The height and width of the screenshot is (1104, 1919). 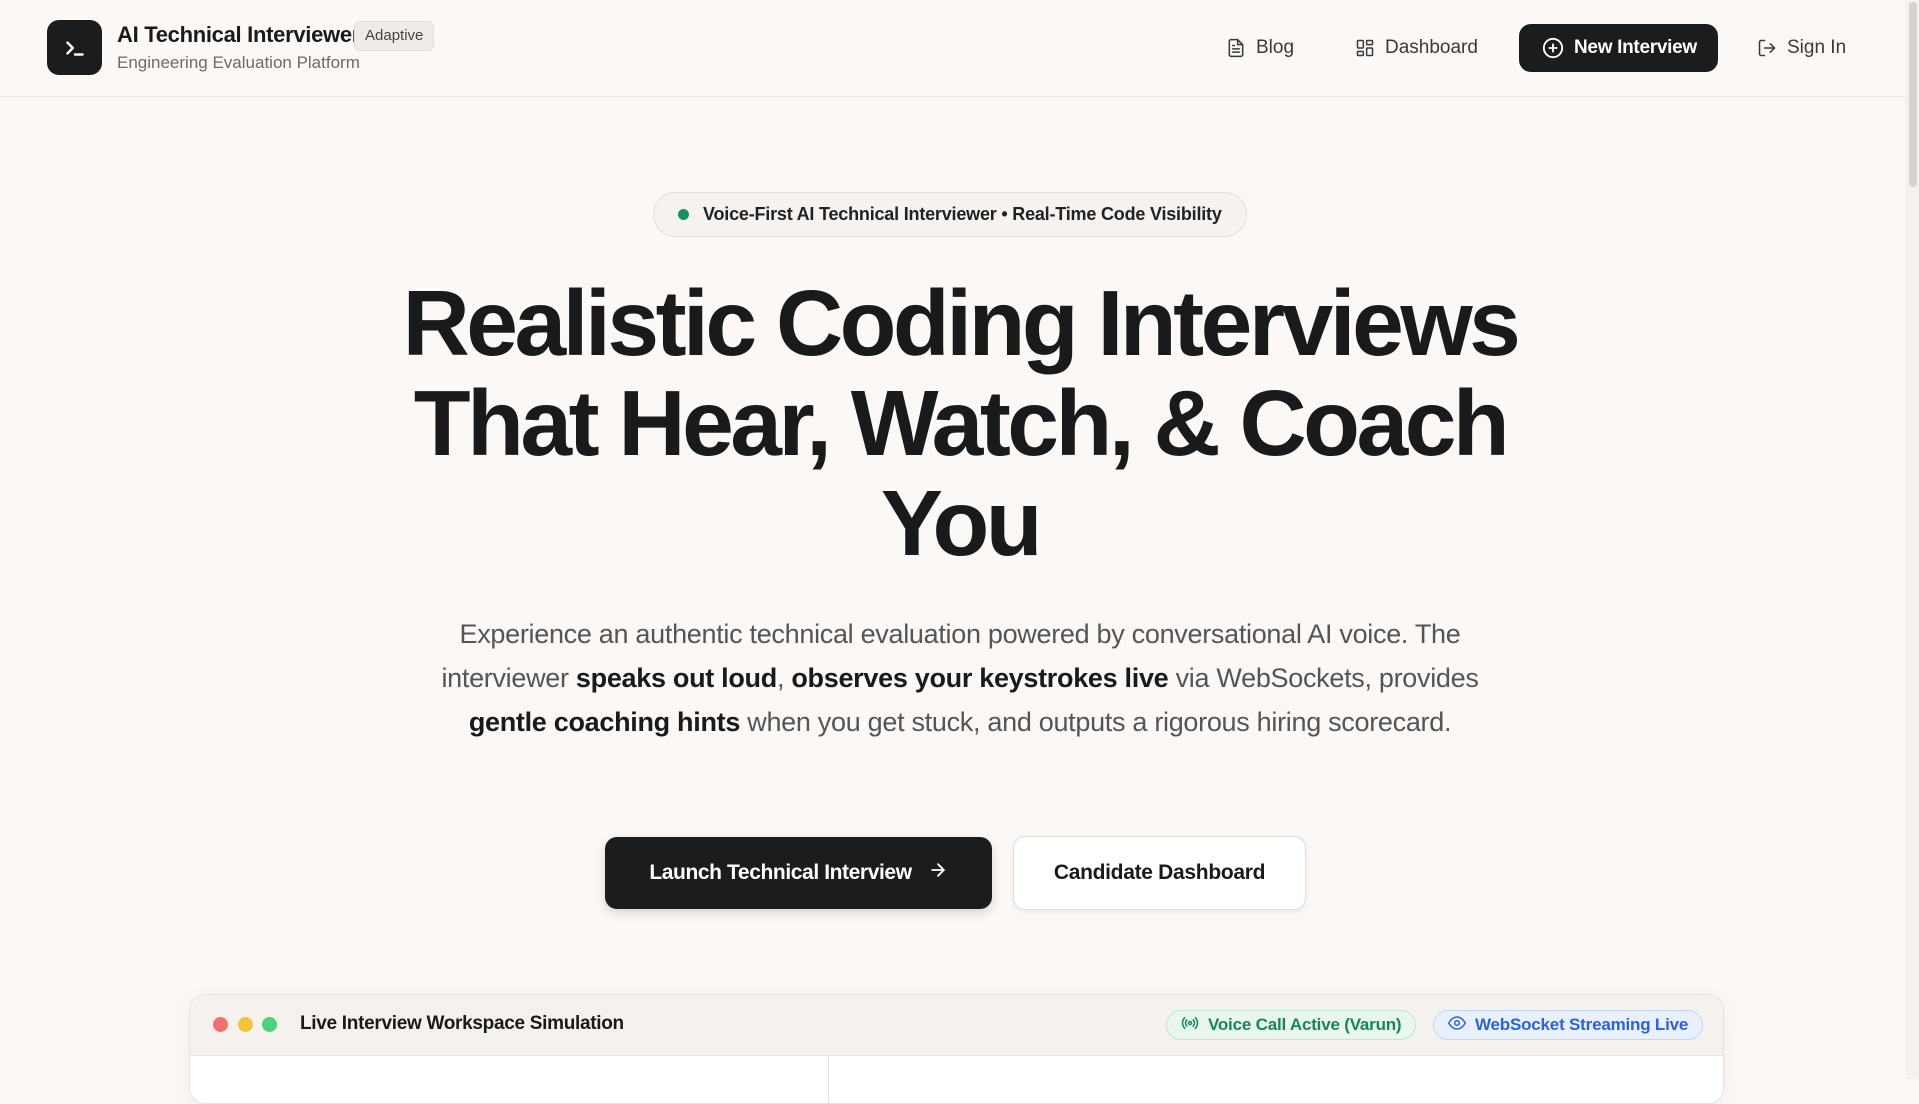 What do you see at coordinates (1236, 48) in the screenshot?
I see `document-icon` at bounding box center [1236, 48].